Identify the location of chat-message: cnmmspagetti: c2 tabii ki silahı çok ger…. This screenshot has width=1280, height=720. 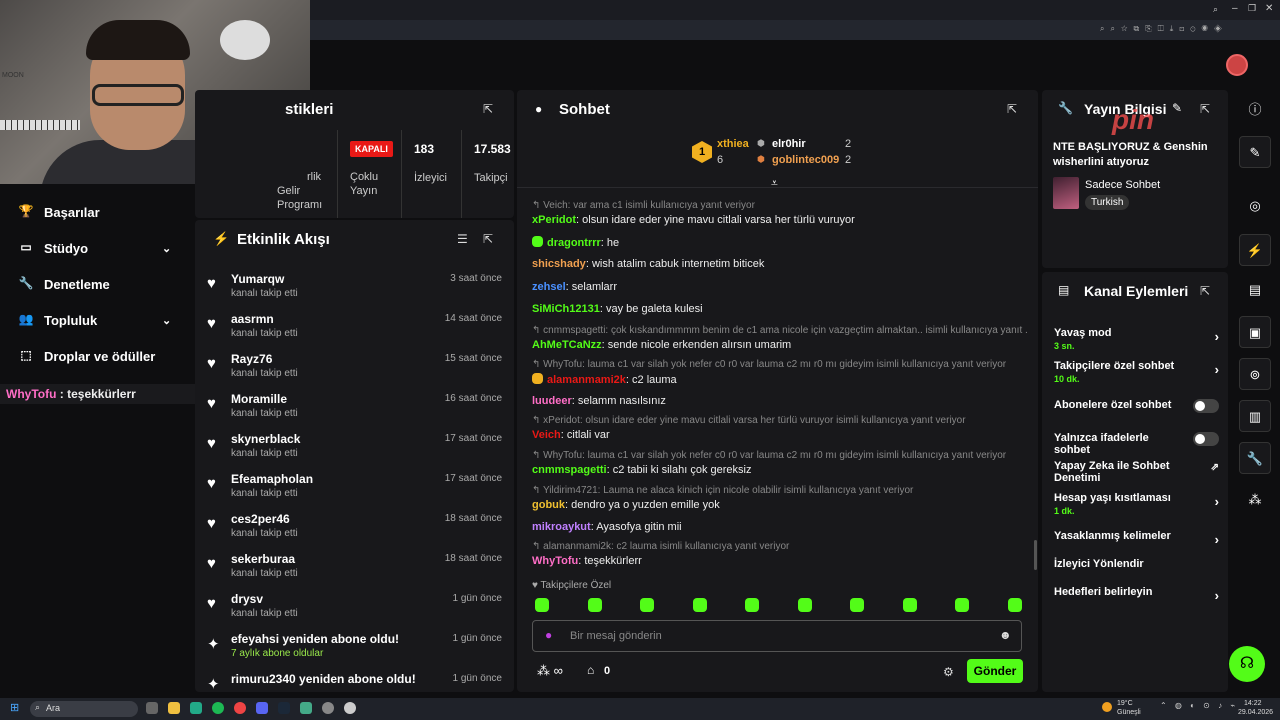
(779, 470).